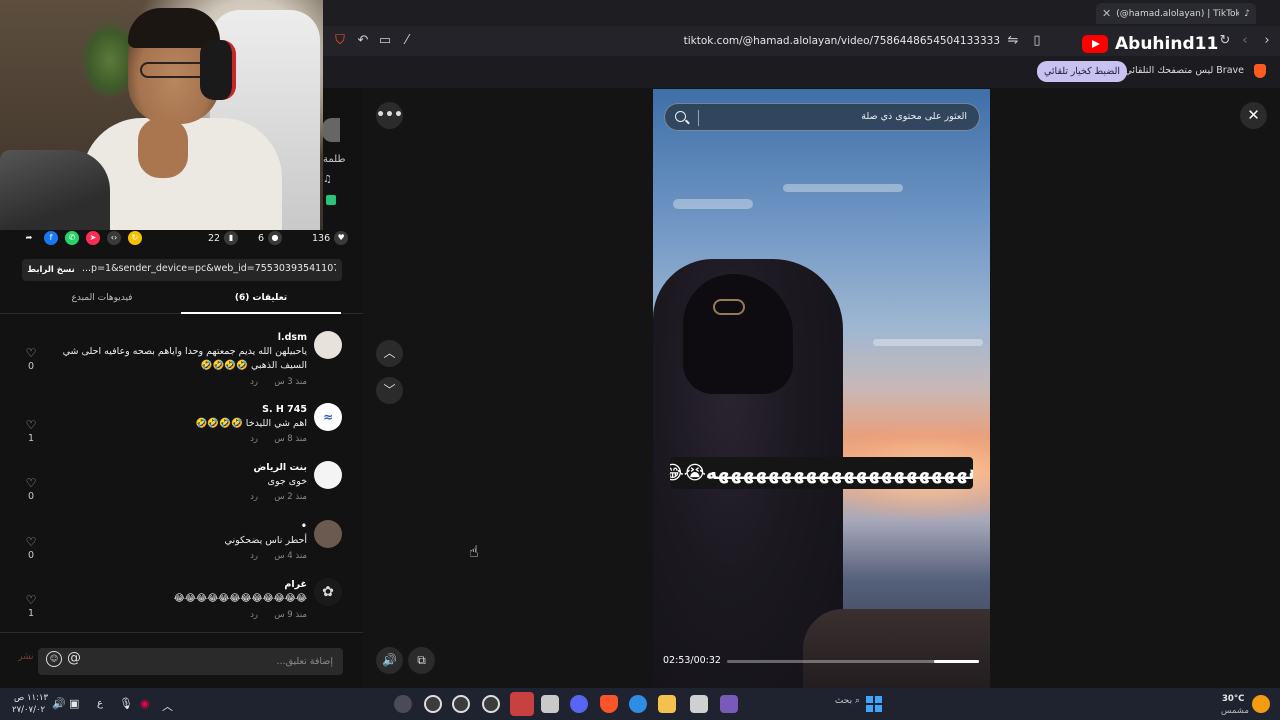 The width and height of the screenshot is (1280, 720). What do you see at coordinates (328, 592) in the screenshot?
I see `commenter-avatar: ✿` at bounding box center [328, 592].